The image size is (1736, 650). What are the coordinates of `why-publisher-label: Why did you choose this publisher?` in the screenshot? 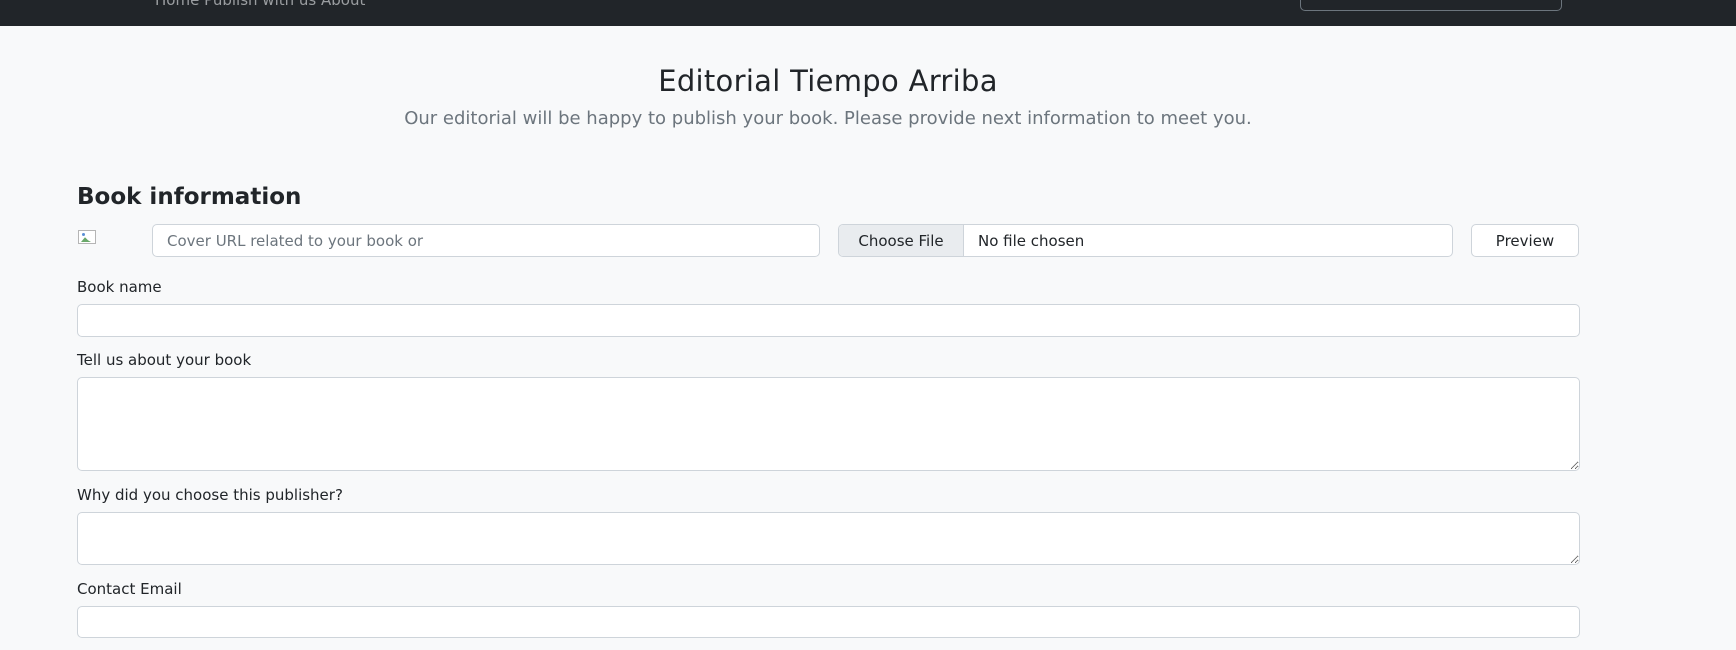 It's located at (210, 495).